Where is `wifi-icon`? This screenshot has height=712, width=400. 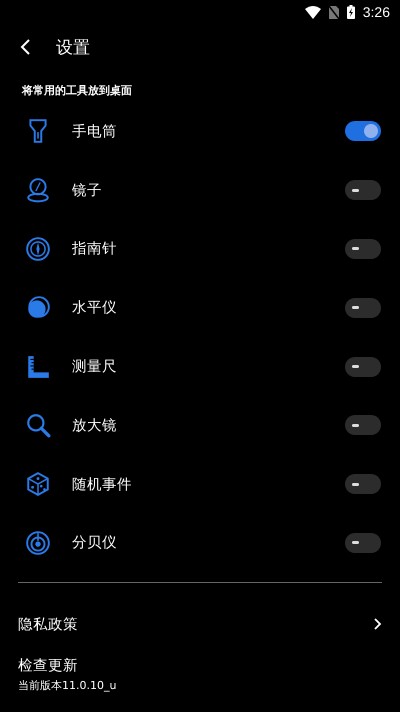 wifi-icon is located at coordinates (312, 12).